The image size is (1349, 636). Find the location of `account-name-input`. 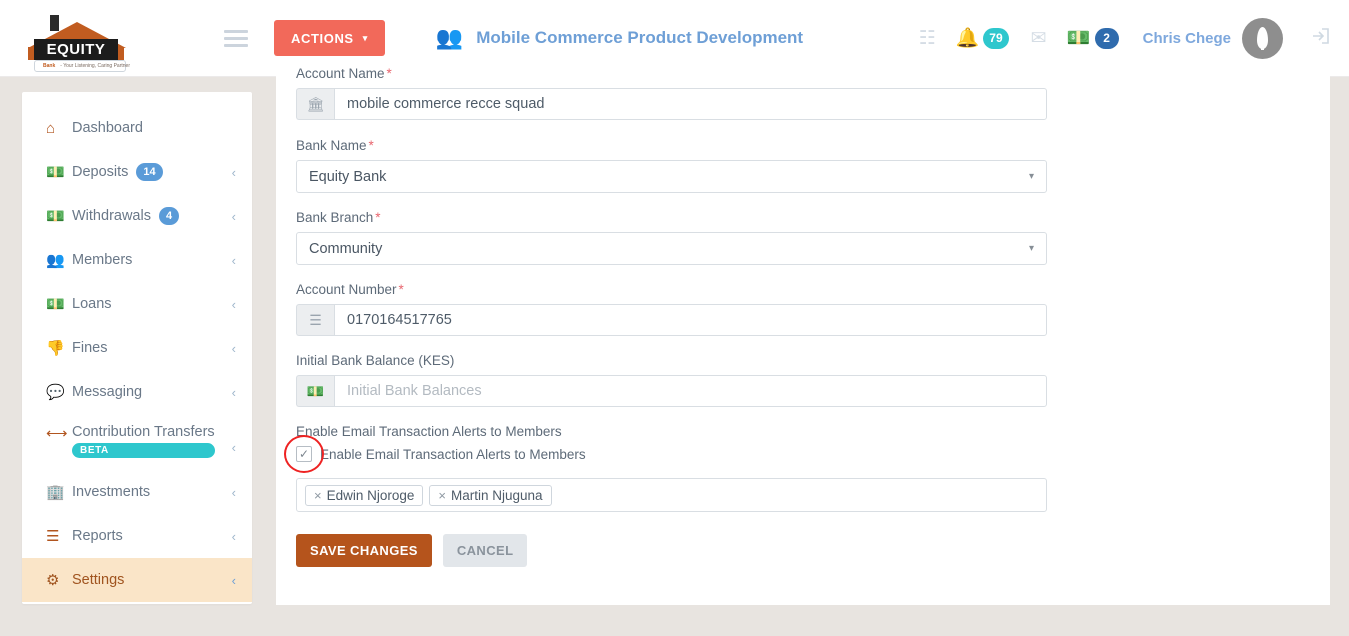

account-name-input is located at coordinates (690, 104).